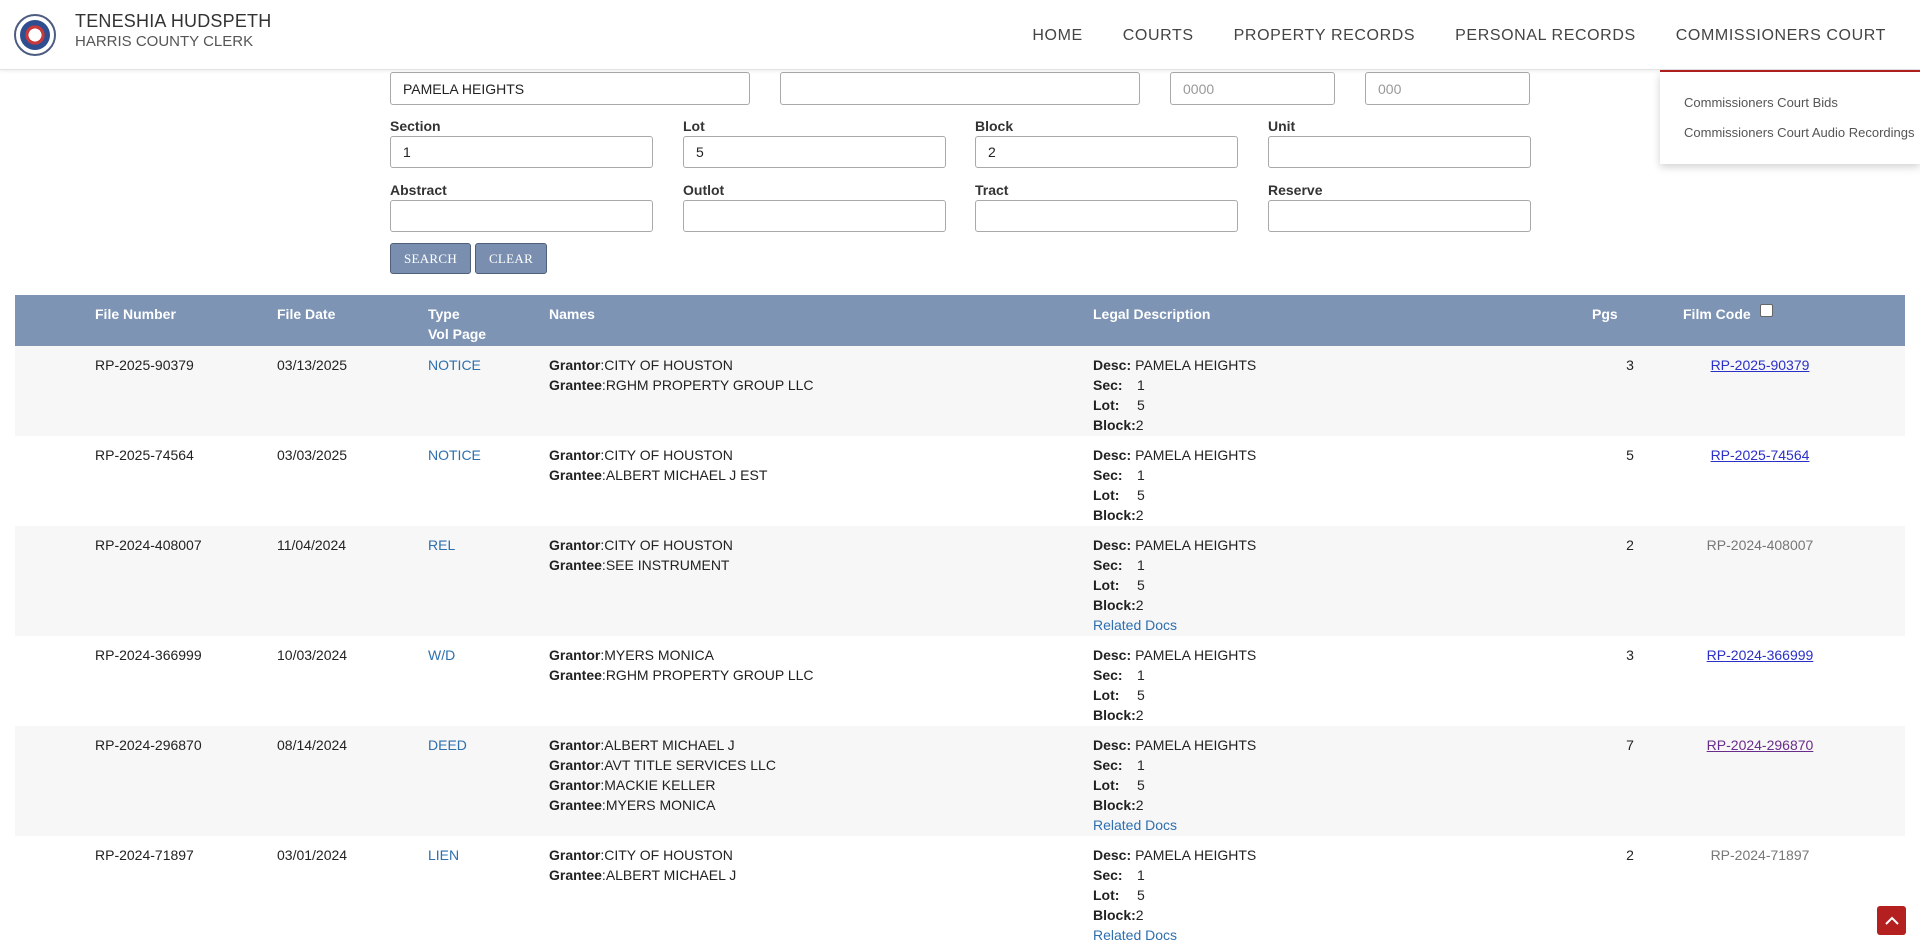  I want to click on film-code-link: RP-2025-90379, so click(1760, 365).